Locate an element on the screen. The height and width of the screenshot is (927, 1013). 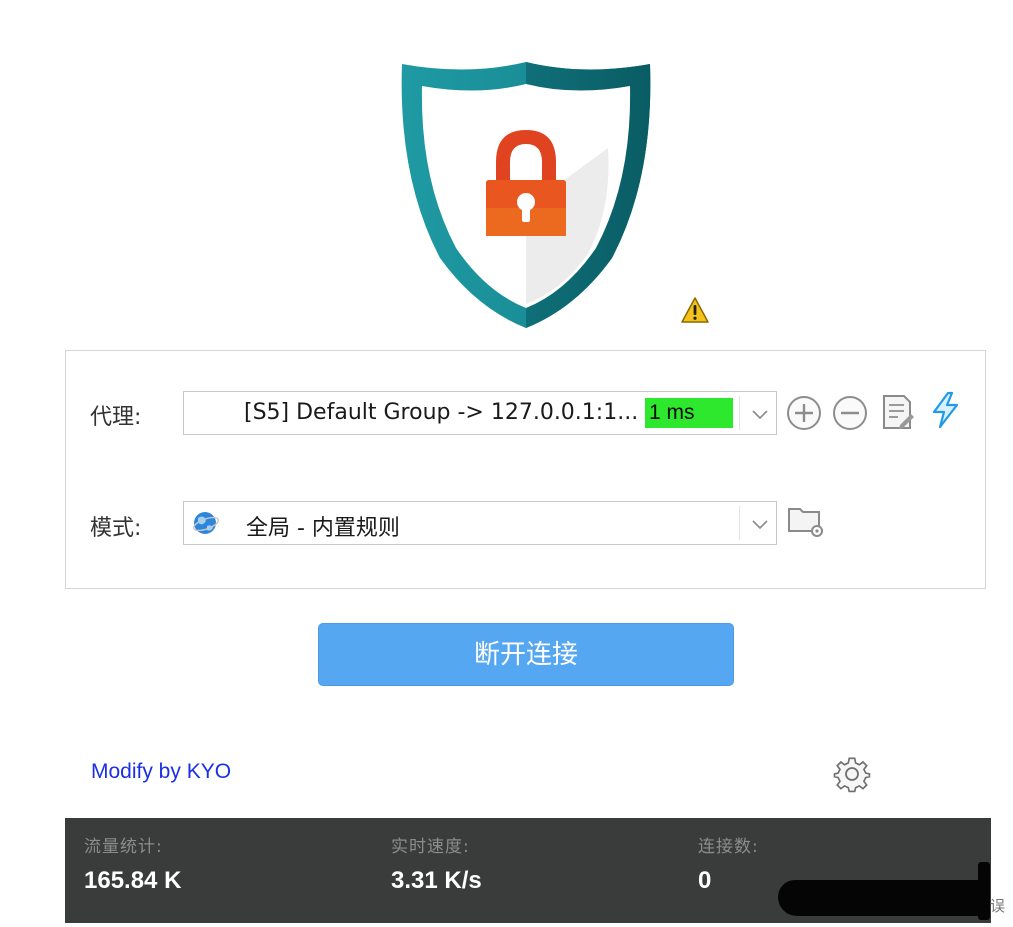
speedtest-lightning-icon is located at coordinates (945, 410).